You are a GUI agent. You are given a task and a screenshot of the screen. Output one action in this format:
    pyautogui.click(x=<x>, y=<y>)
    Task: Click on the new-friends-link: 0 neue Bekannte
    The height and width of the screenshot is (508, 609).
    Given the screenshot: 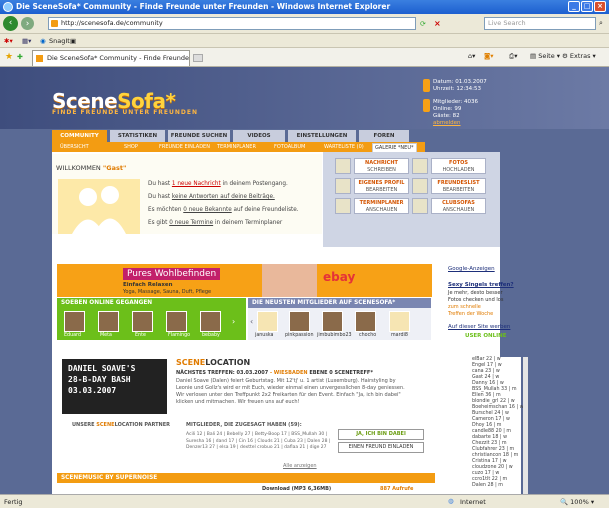 What is the action you would take?
    pyautogui.click(x=207, y=210)
    